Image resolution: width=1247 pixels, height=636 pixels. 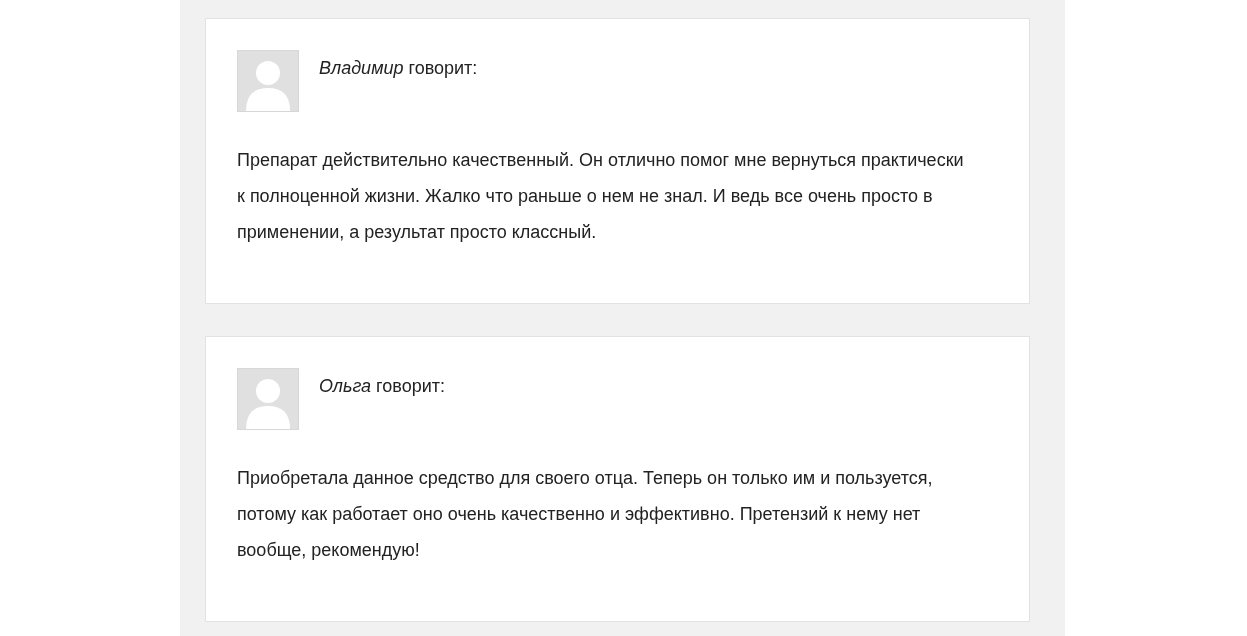 I want to click on comment-author: Ольга говорит:, so click(x=382, y=386).